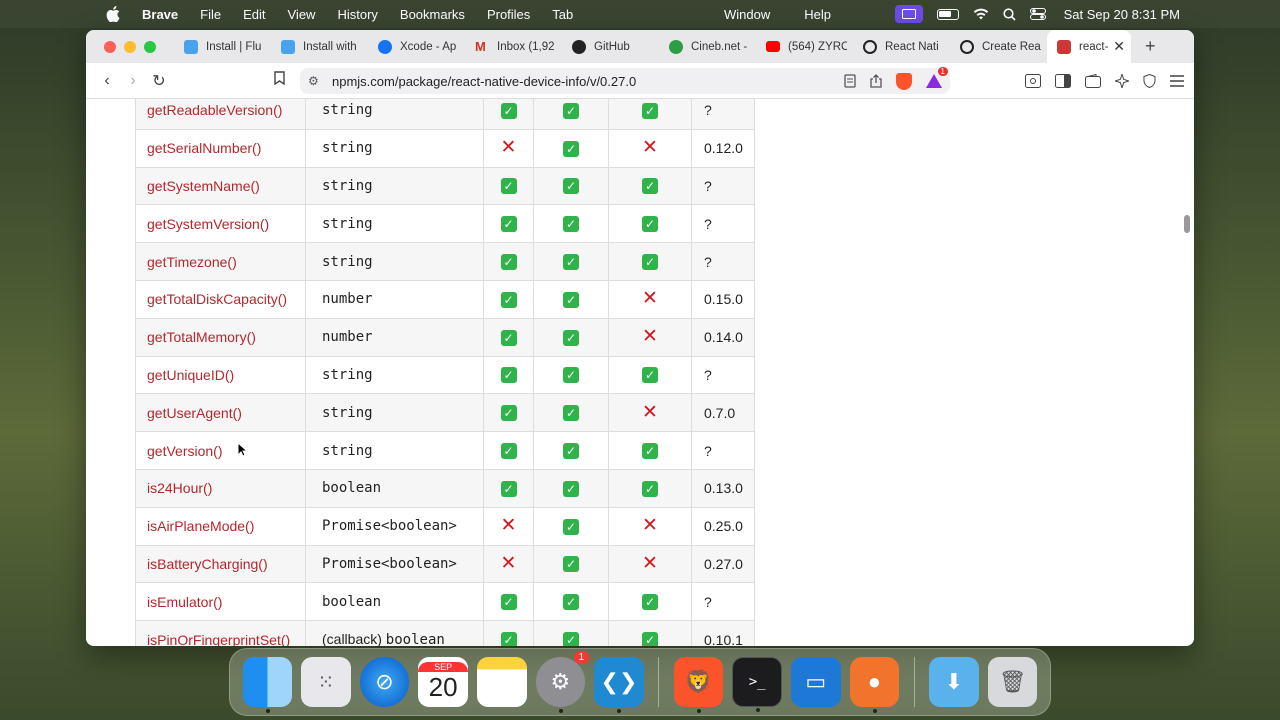 This screenshot has height=720, width=1280. Describe the element at coordinates (874, 685) in the screenshot. I see `screen-recorder-icon: ●` at that location.